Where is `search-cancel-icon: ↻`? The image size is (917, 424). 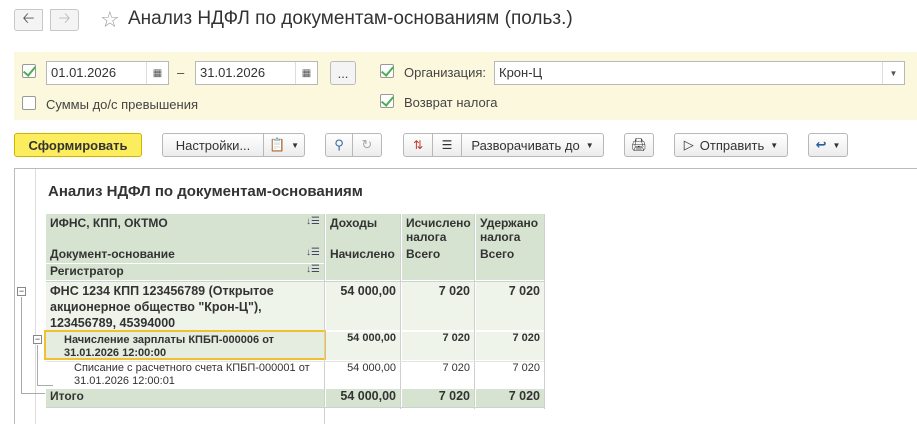
search-cancel-icon: ↻ is located at coordinates (367, 144).